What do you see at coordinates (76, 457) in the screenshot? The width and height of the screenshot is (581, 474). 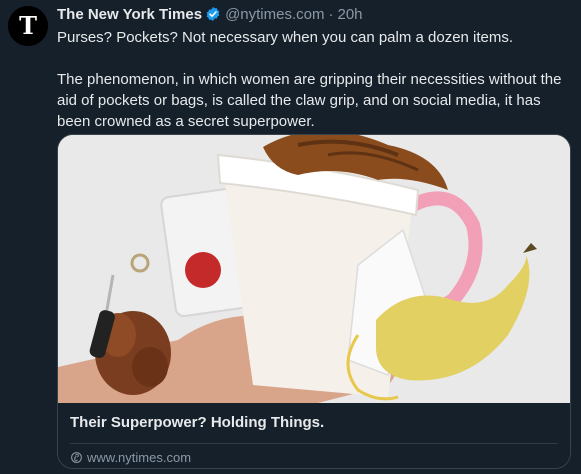 I see `link-icon` at bounding box center [76, 457].